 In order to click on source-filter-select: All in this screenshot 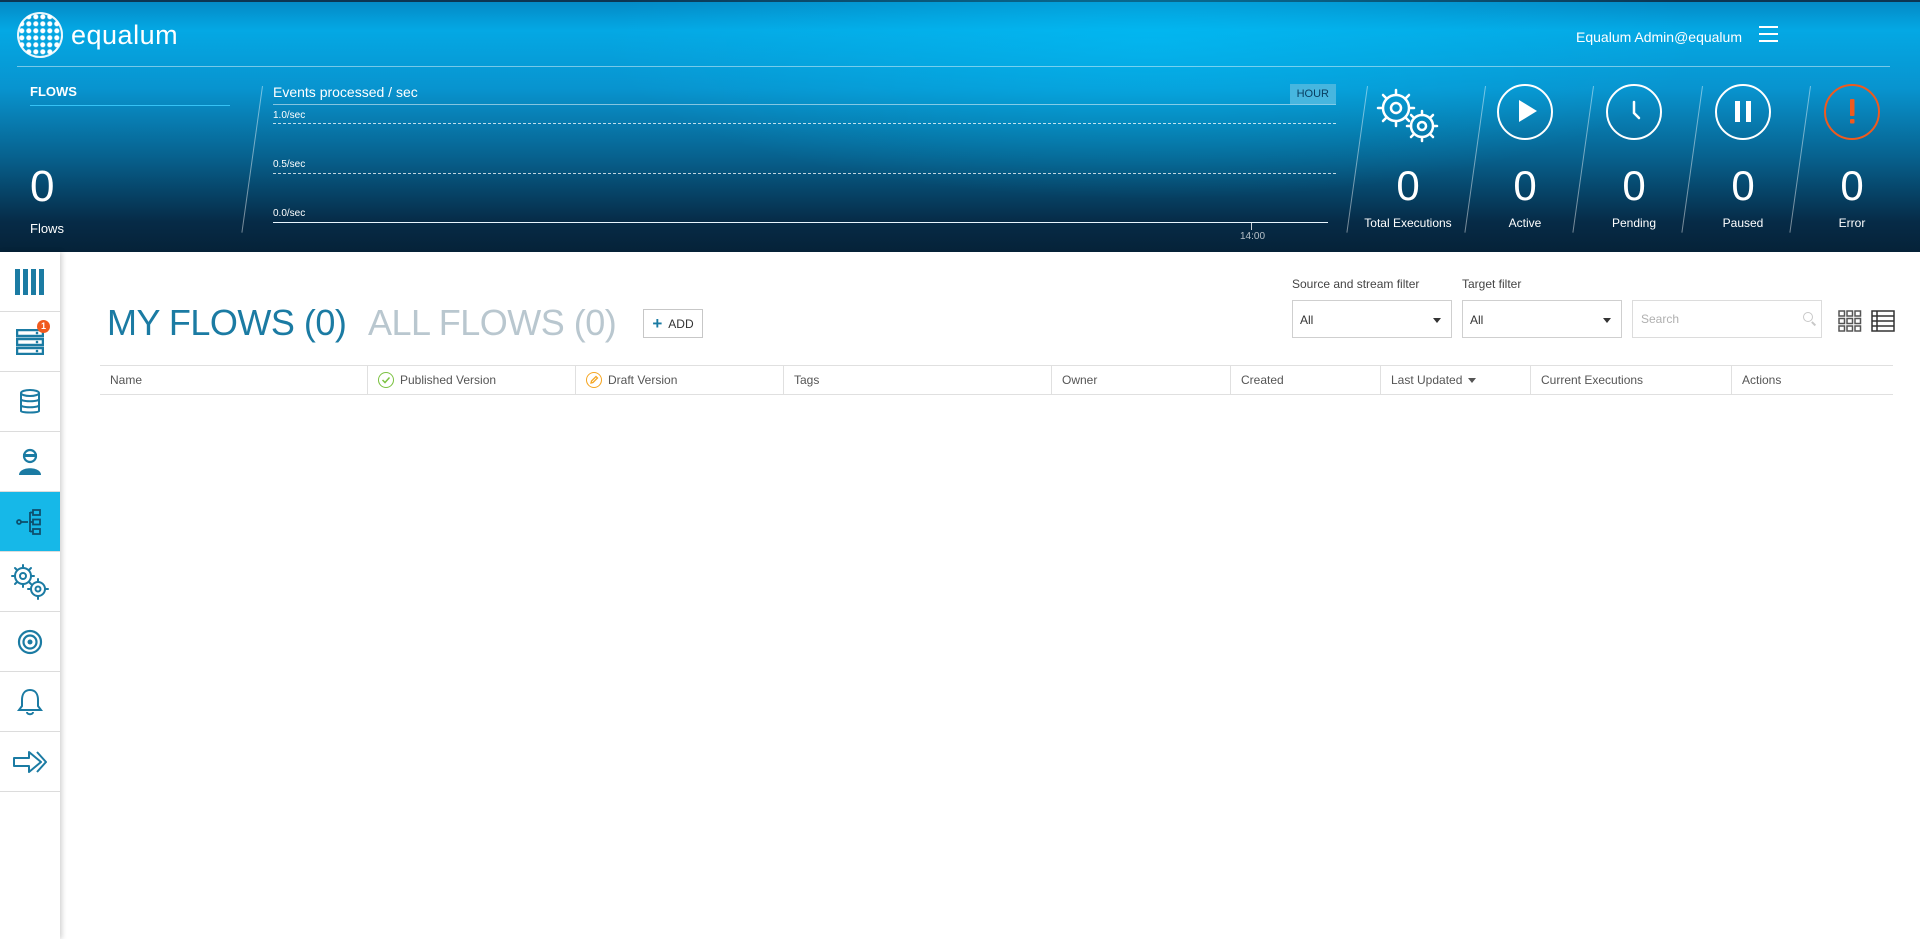, I will do `click(1372, 319)`.